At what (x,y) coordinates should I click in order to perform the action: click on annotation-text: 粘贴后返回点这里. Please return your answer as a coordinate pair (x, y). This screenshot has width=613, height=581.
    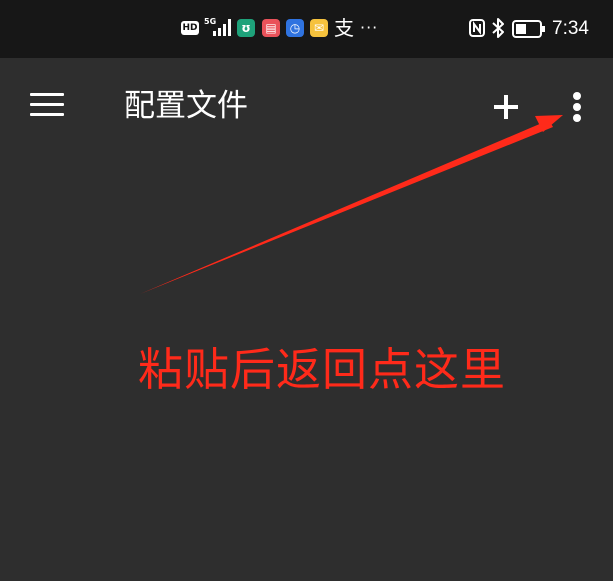
    Looking at the image, I should click on (322, 369).